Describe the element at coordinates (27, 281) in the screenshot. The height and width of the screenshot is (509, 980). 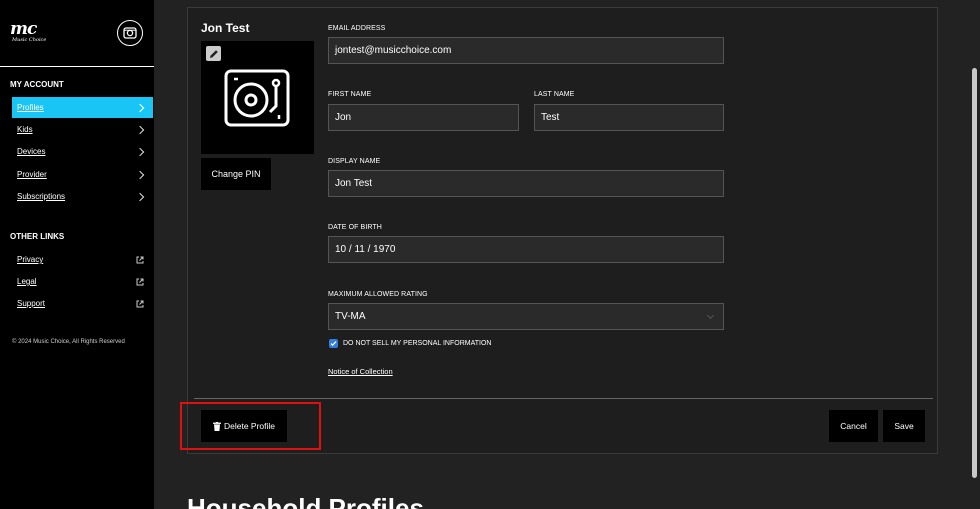
I see `sidebar-link-label: Legal` at that location.